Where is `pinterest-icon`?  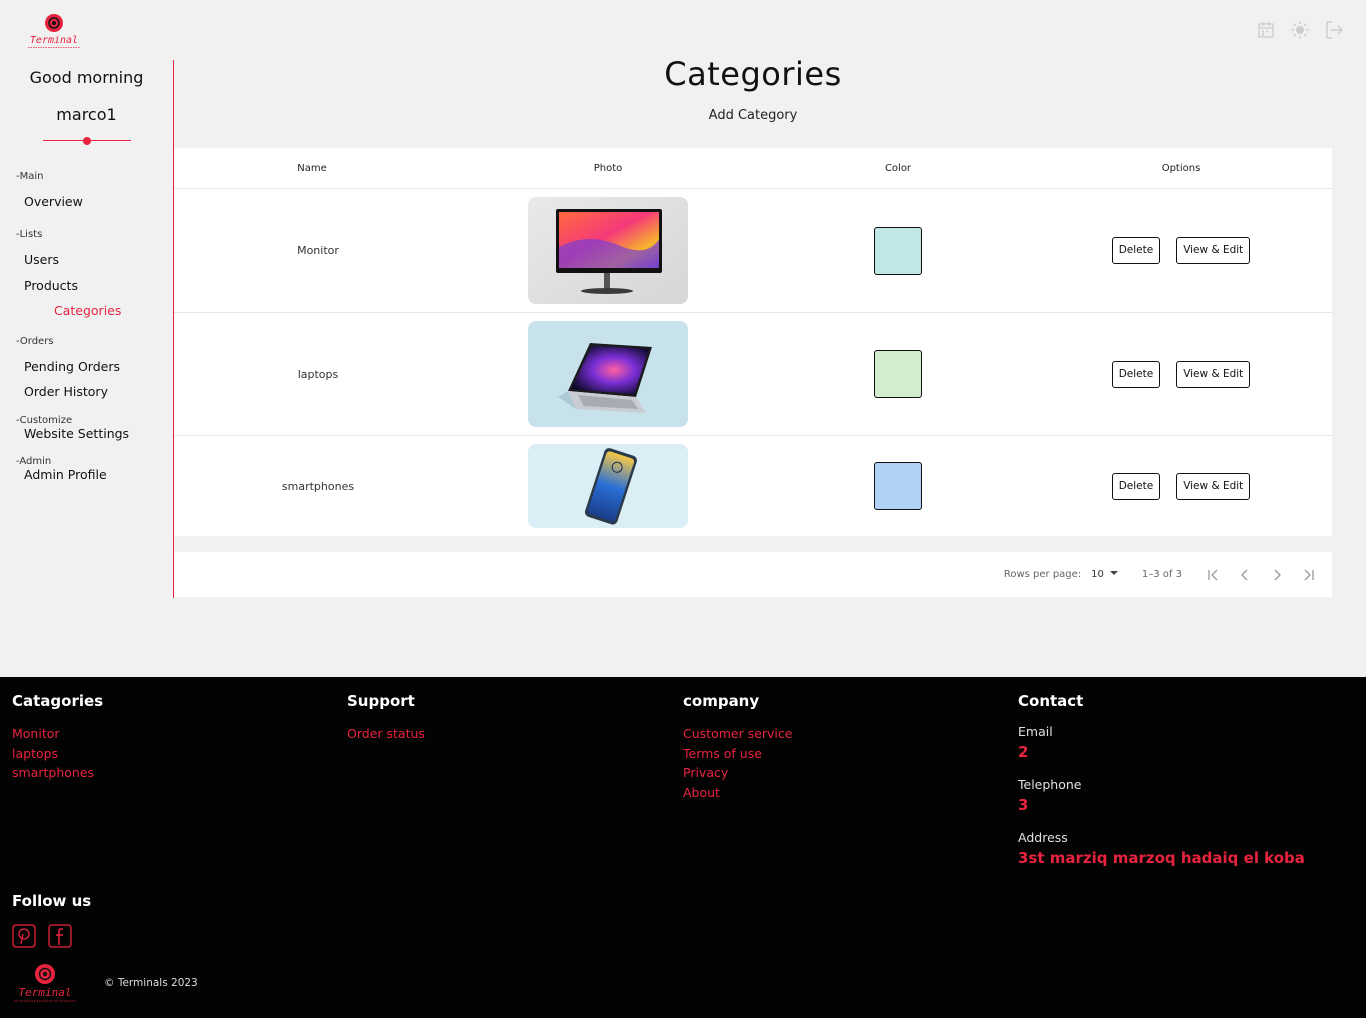 pinterest-icon is located at coordinates (24, 936).